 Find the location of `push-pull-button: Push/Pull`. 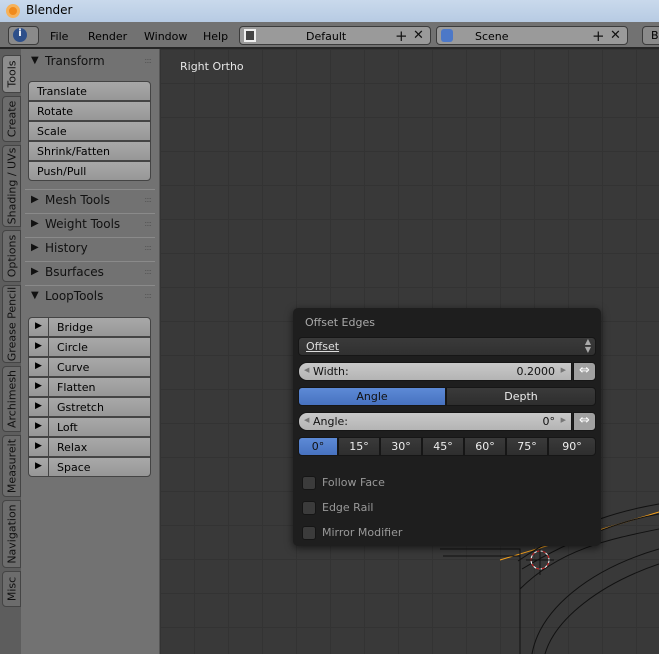

push-pull-button: Push/Pull is located at coordinates (89, 171).